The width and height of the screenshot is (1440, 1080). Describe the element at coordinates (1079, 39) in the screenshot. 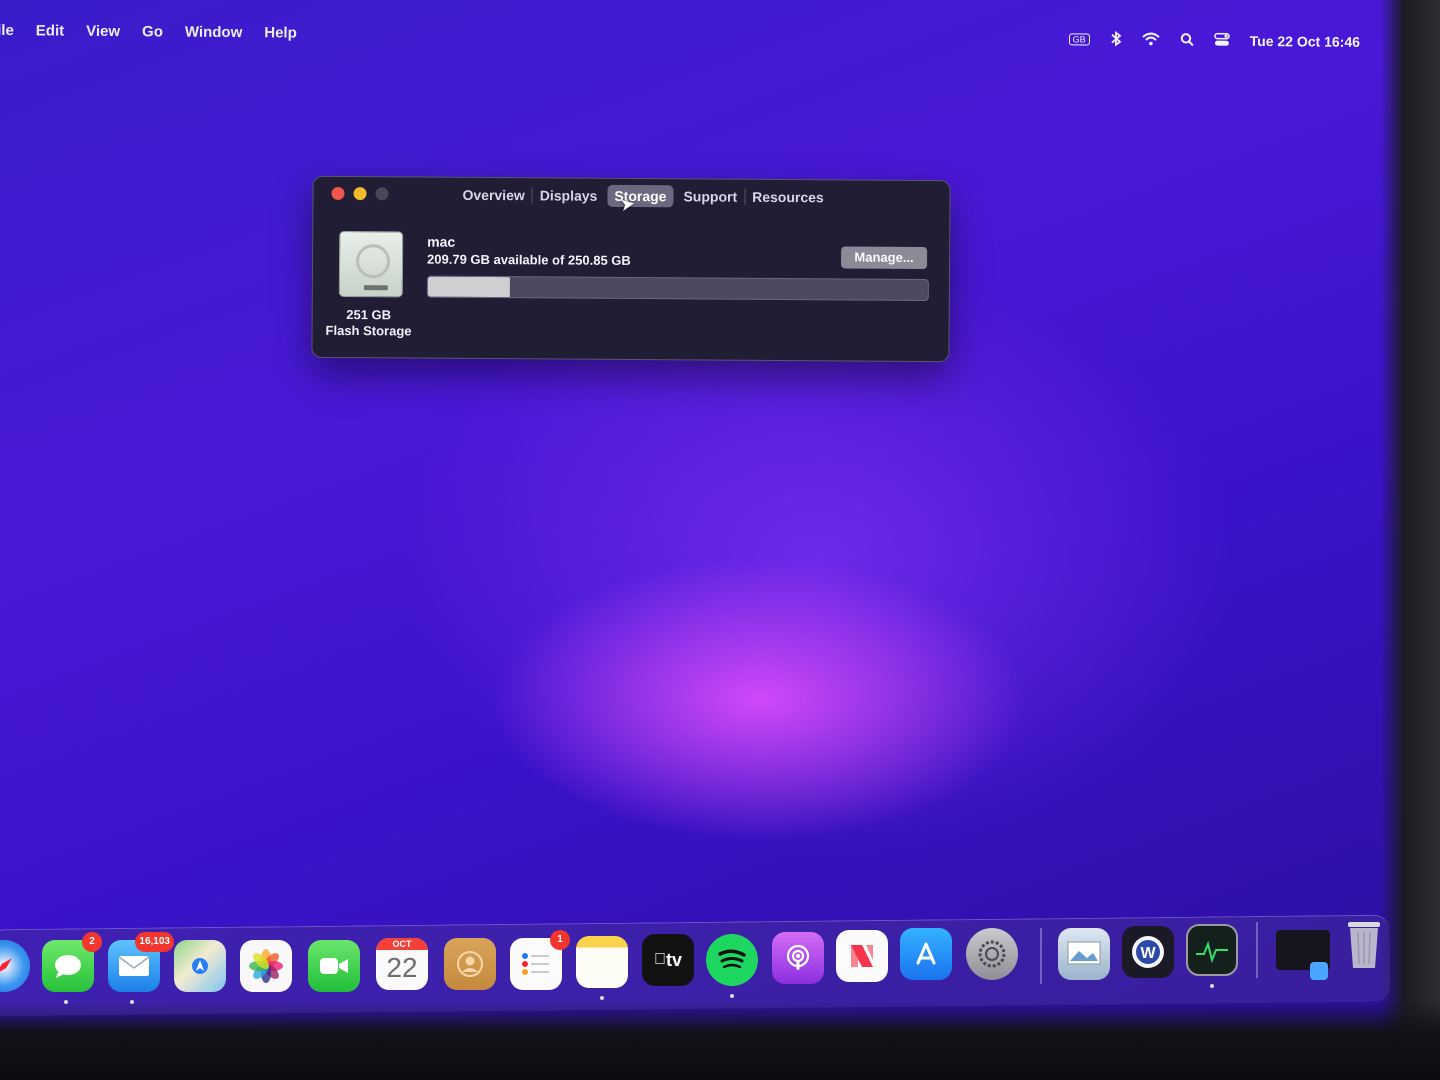

I see `keyboard-input-badge: GB` at that location.